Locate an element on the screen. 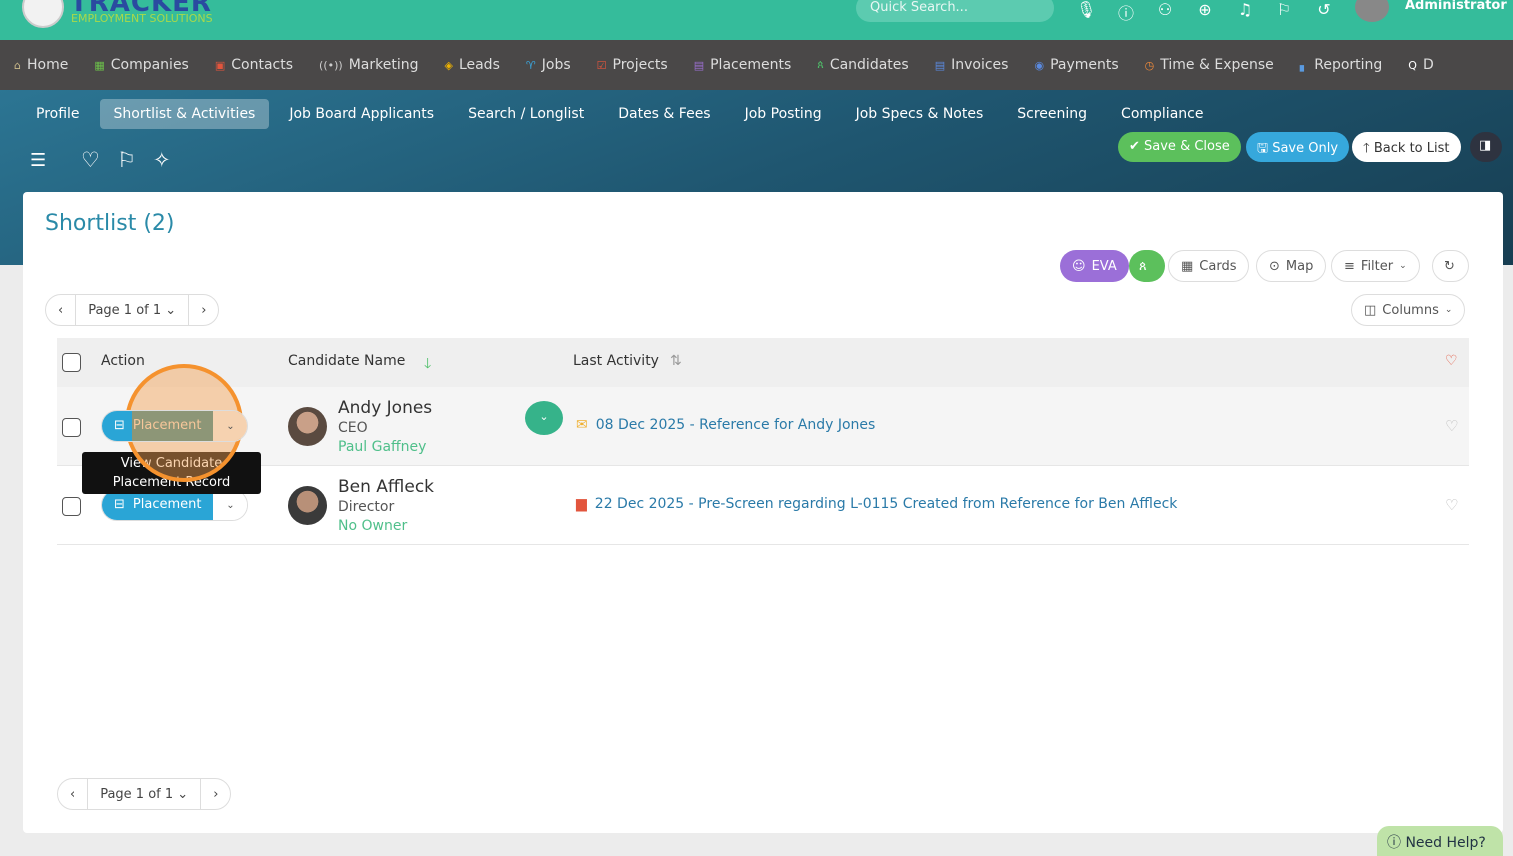 The width and height of the screenshot is (1513, 856). eva-button: ☺ EVA is located at coordinates (1094, 266).